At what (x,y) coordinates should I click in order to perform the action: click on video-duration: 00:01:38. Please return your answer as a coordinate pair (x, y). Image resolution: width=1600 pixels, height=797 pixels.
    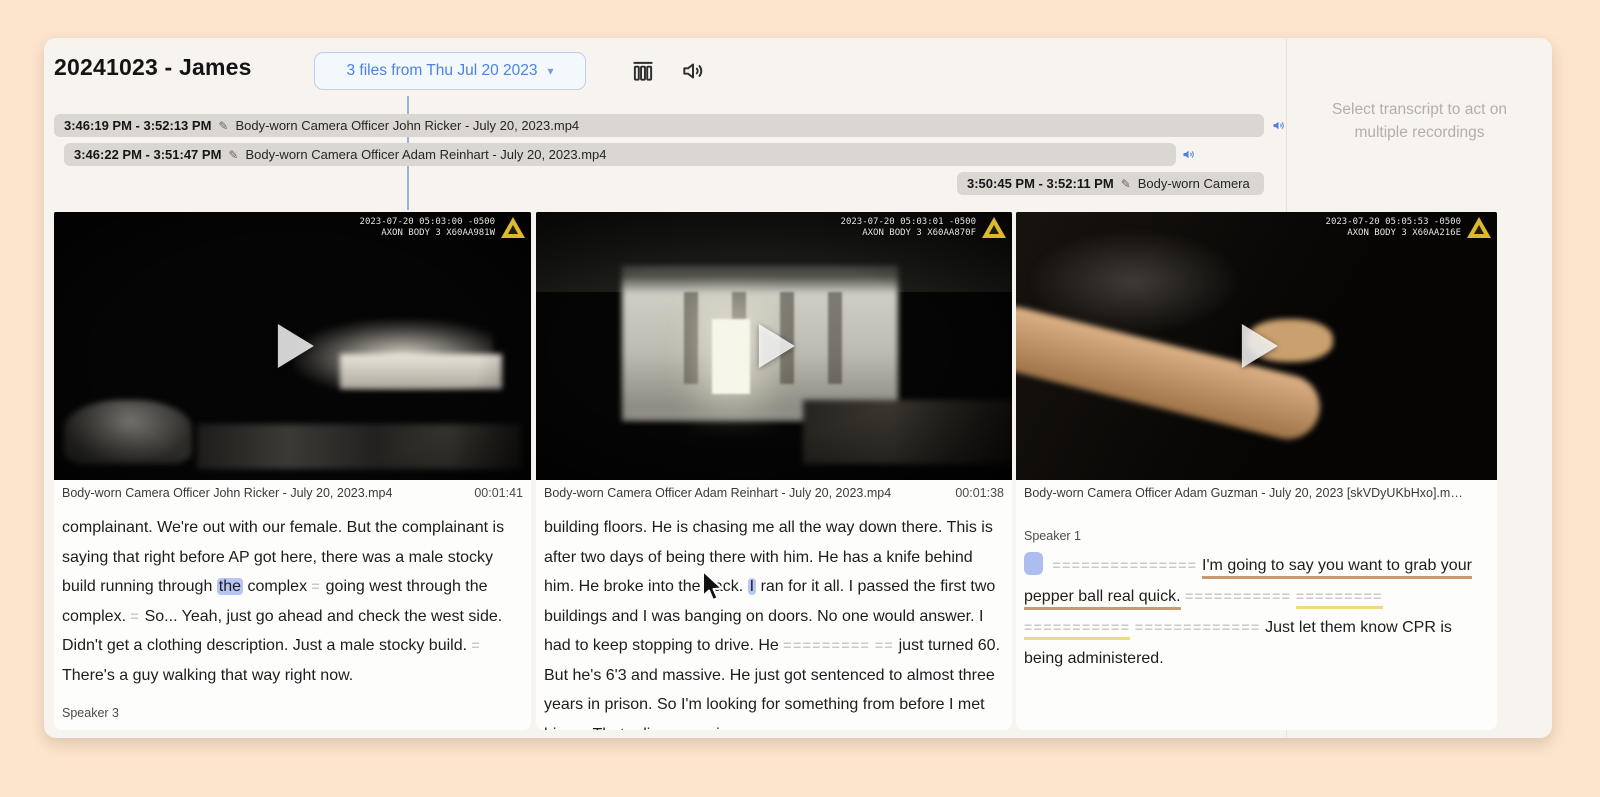
    Looking at the image, I should click on (979, 493).